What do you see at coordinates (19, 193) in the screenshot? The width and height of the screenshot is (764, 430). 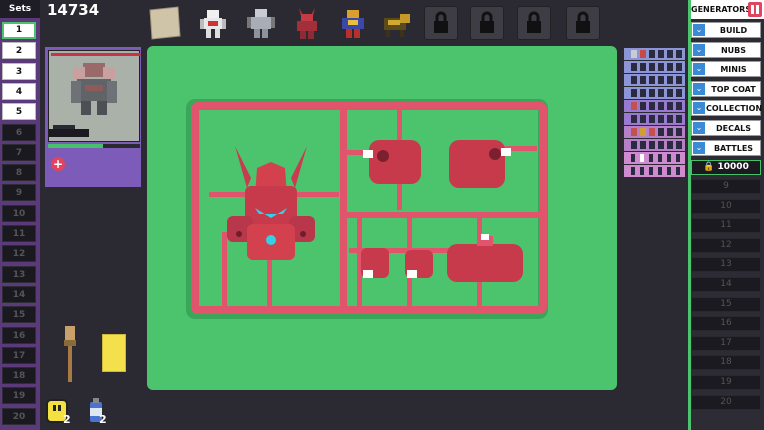 I see `set-button-9: 9` at bounding box center [19, 193].